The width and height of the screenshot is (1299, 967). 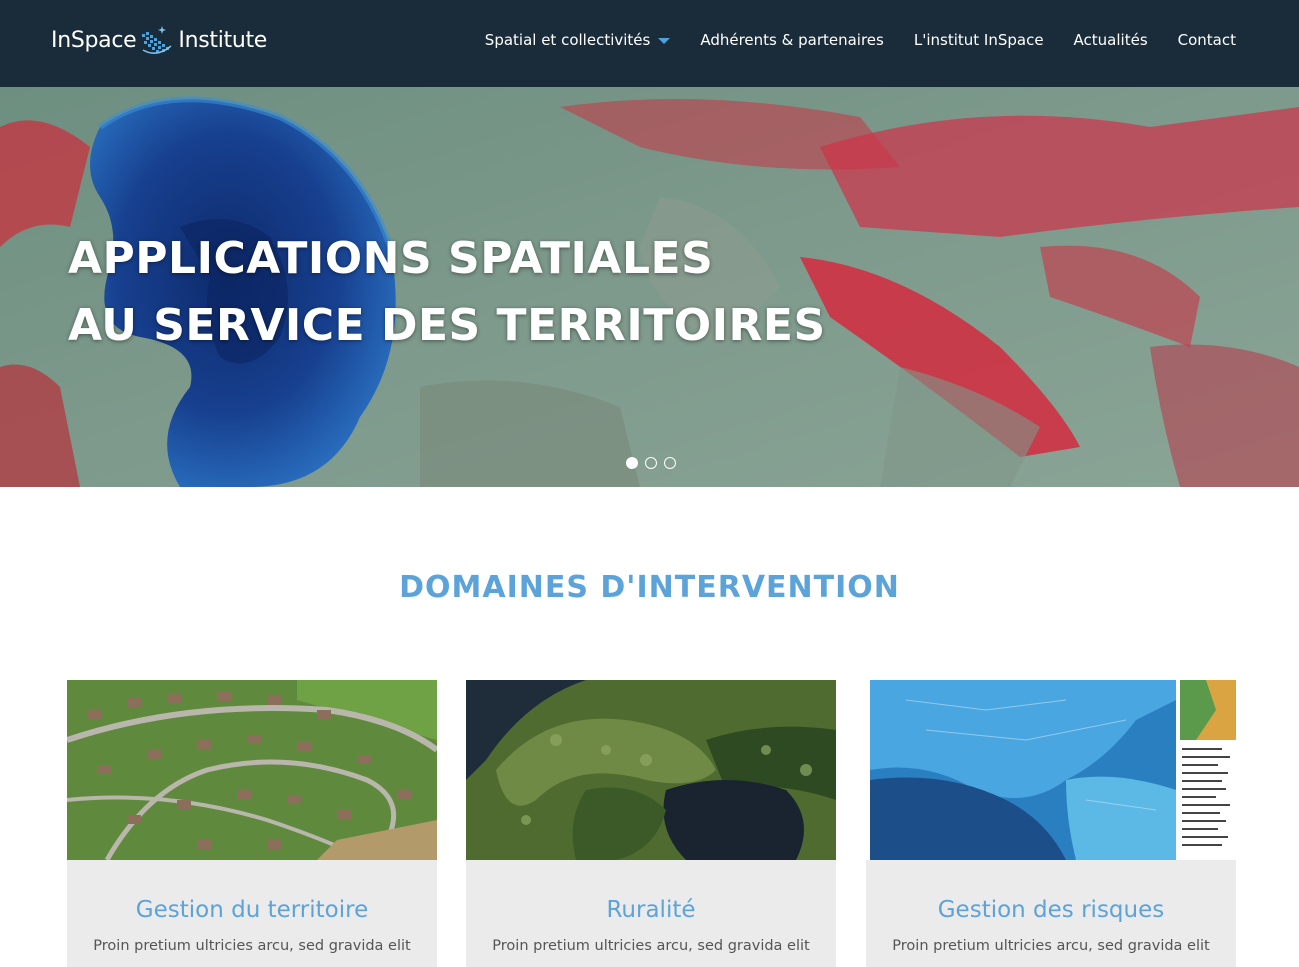 I want to click on section-title: DOMAINES D'INTERVENTION, so click(x=649, y=587).